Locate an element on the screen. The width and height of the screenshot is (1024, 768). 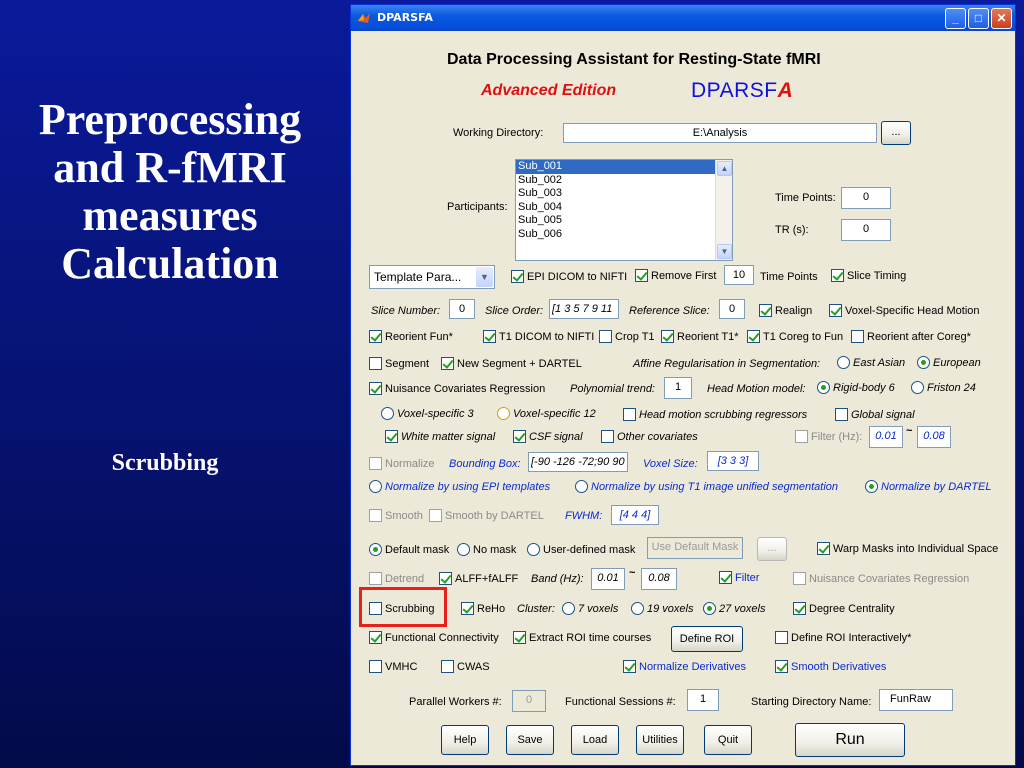
minimize-button: _ is located at coordinates (955, 18).